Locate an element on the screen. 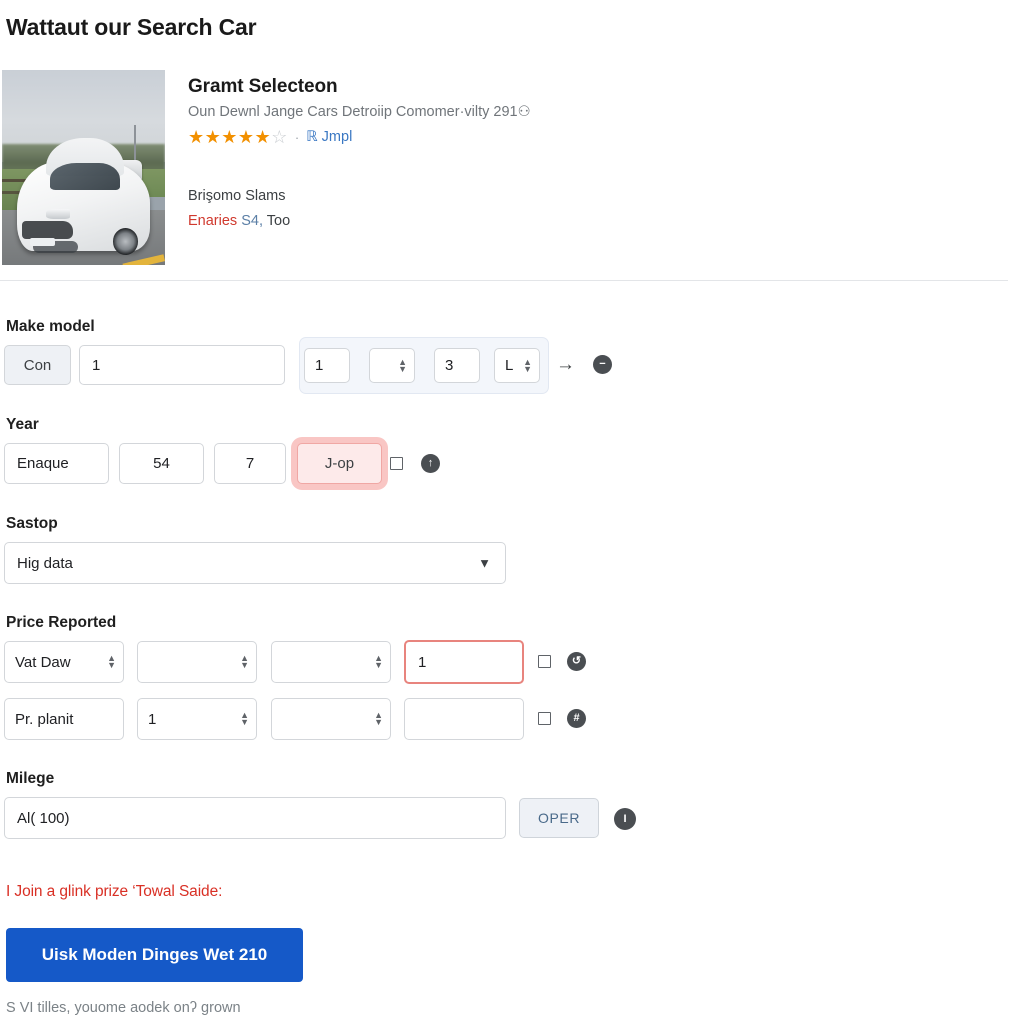 The height and width of the screenshot is (1024, 1024). minus-circle-button: − is located at coordinates (602, 364).